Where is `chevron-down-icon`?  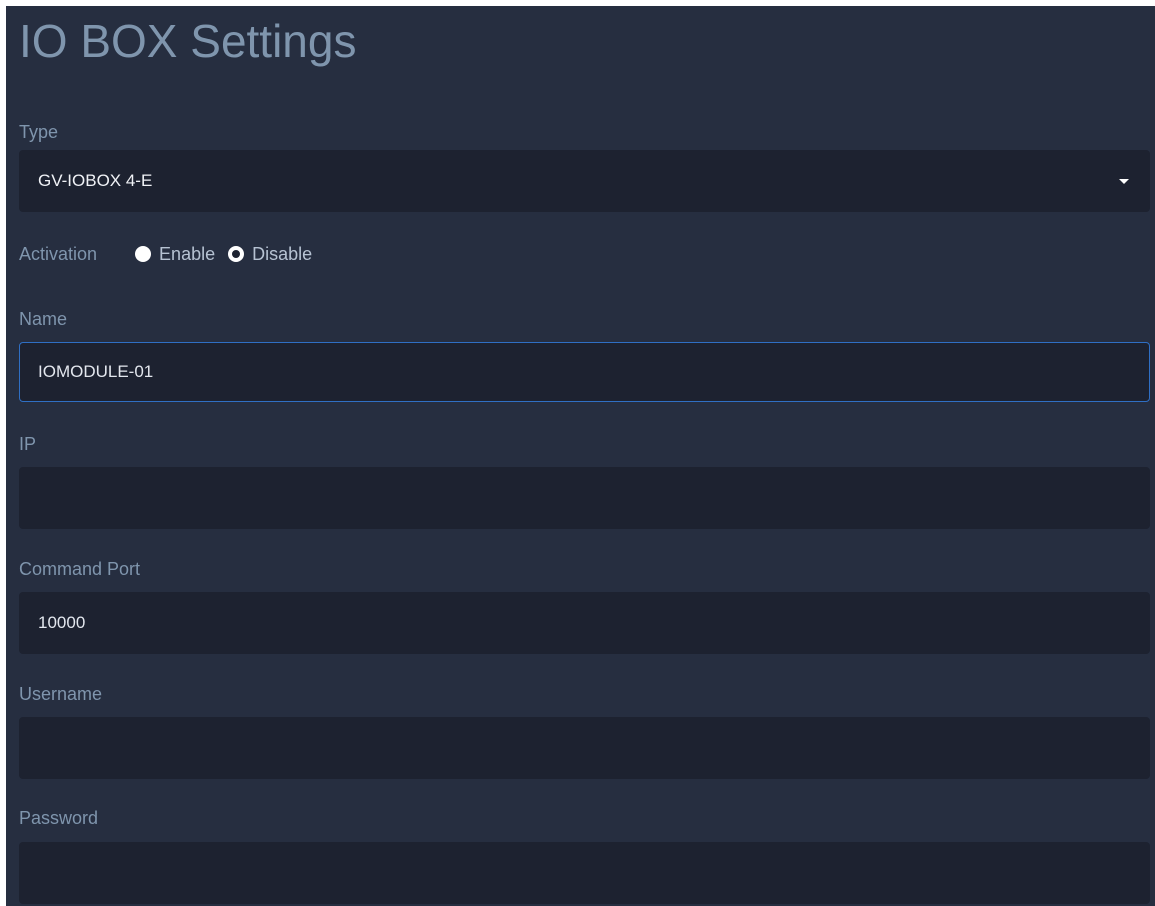
chevron-down-icon is located at coordinates (1124, 181).